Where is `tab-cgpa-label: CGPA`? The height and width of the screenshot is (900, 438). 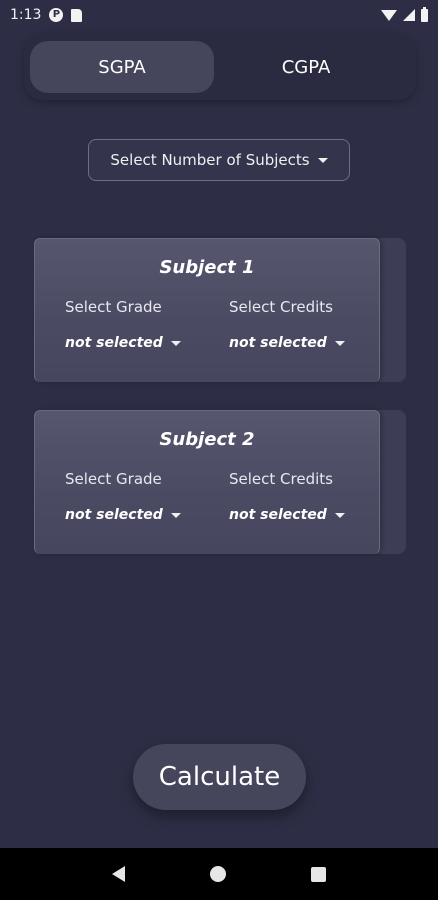
tab-cgpa-label: CGPA is located at coordinates (306, 67).